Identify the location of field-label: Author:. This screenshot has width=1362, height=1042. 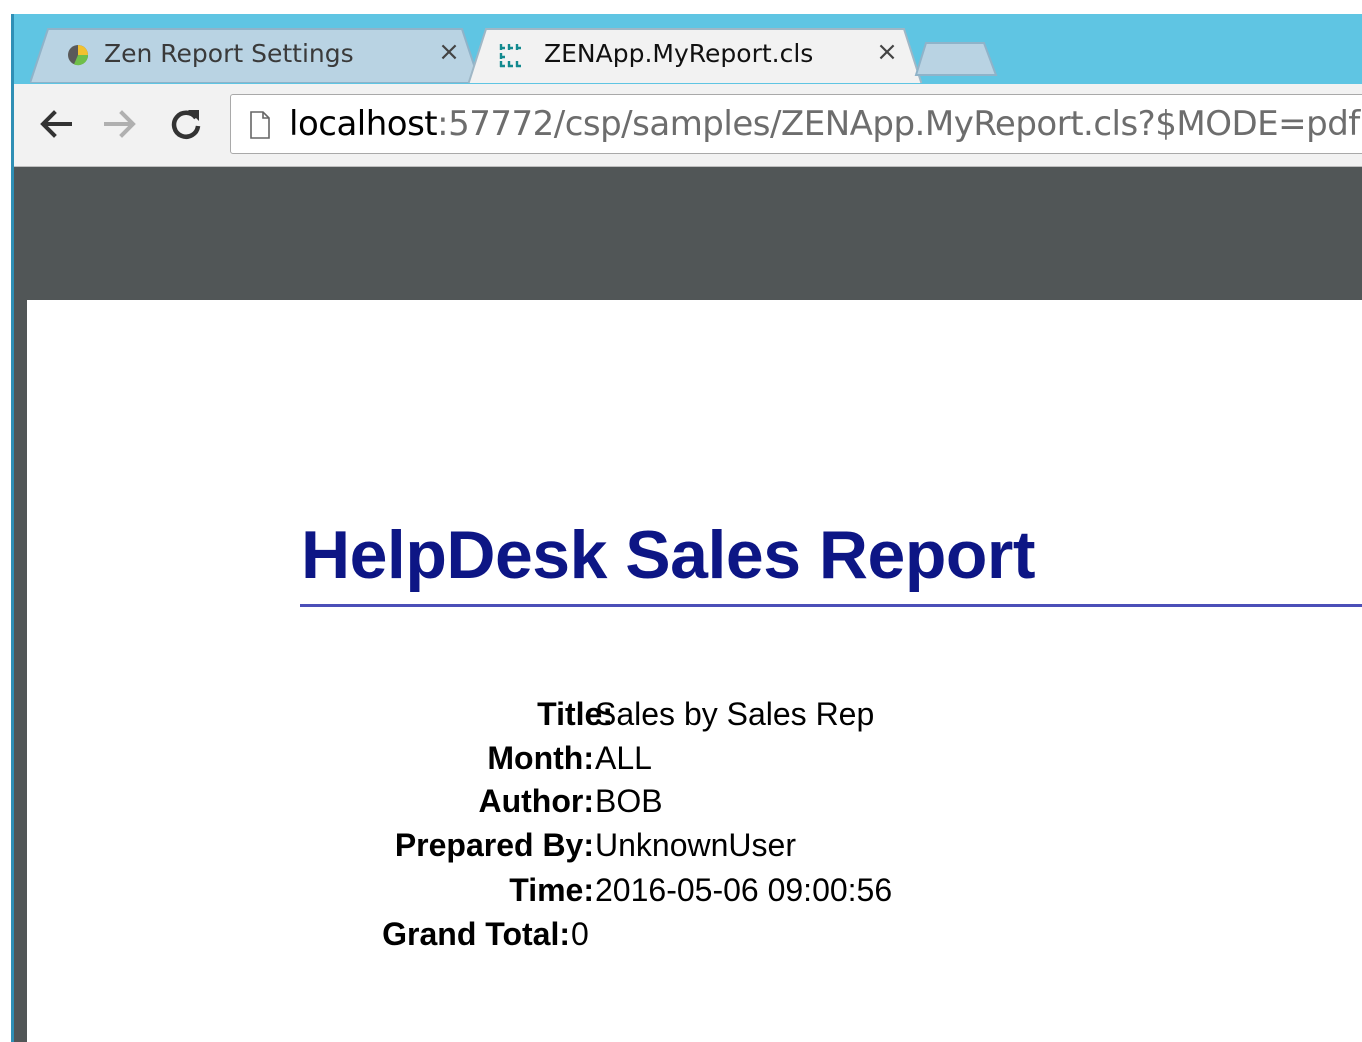
(536, 801).